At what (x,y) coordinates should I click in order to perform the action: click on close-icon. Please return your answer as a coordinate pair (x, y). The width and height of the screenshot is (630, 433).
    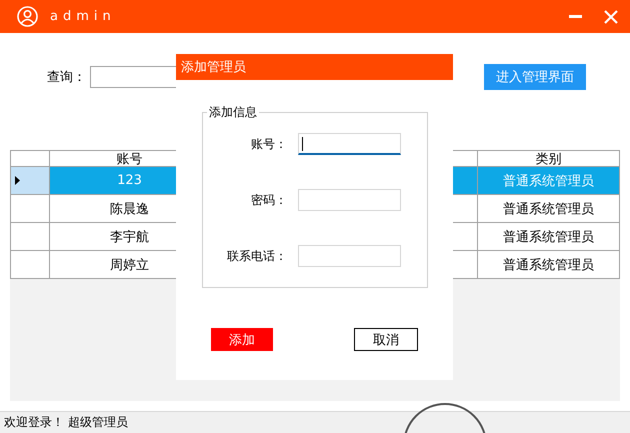
    Looking at the image, I should click on (611, 17).